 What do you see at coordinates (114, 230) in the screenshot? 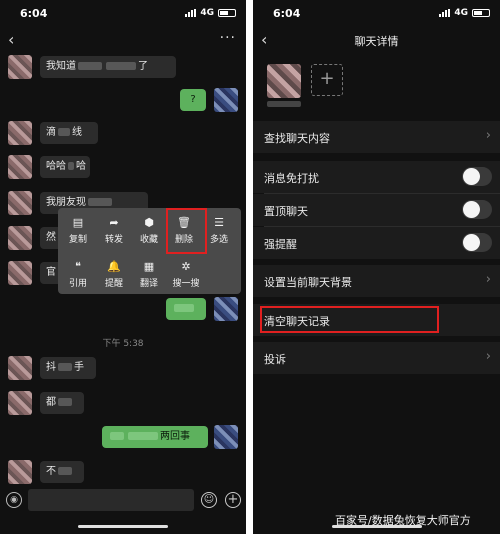
I see `menu-forward: ➦ 转发` at bounding box center [114, 230].